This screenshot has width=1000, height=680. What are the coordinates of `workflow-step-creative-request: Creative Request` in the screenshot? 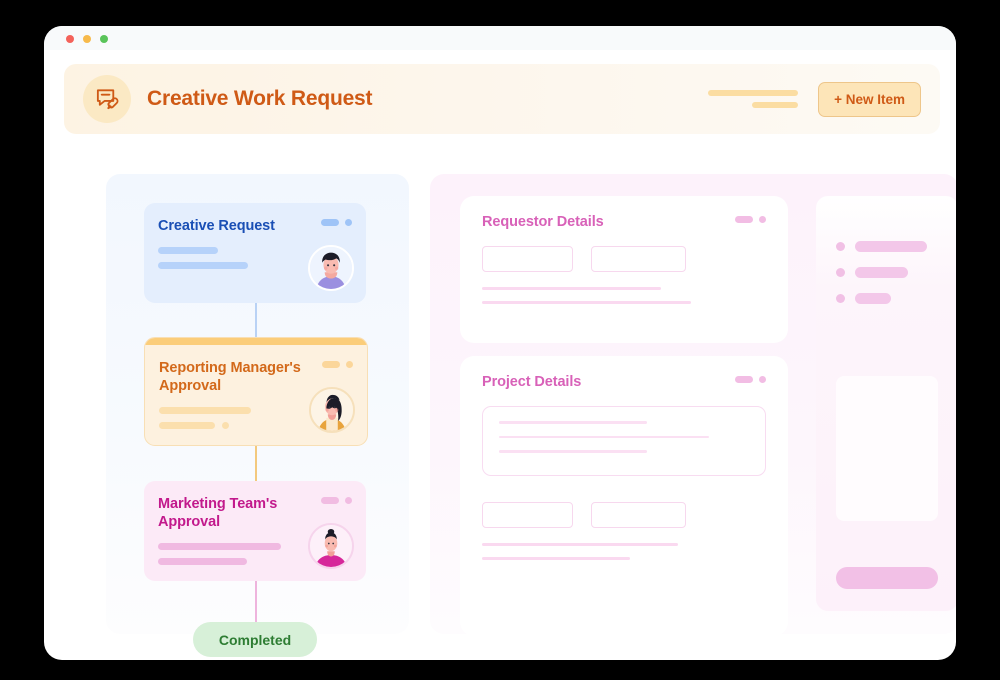 It's located at (255, 253).